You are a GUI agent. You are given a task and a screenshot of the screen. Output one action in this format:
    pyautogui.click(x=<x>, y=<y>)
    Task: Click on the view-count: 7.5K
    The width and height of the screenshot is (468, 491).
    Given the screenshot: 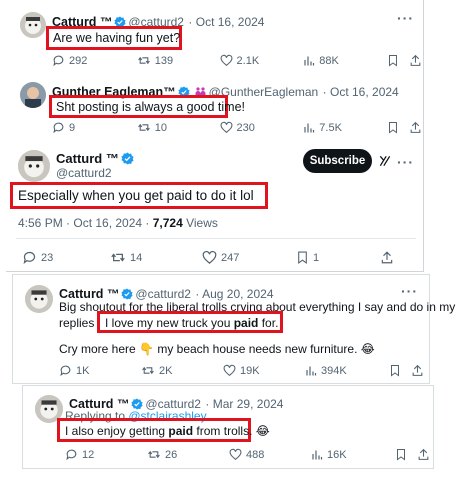 What is the action you would take?
    pyautogui.click(x=330, y=127)
    